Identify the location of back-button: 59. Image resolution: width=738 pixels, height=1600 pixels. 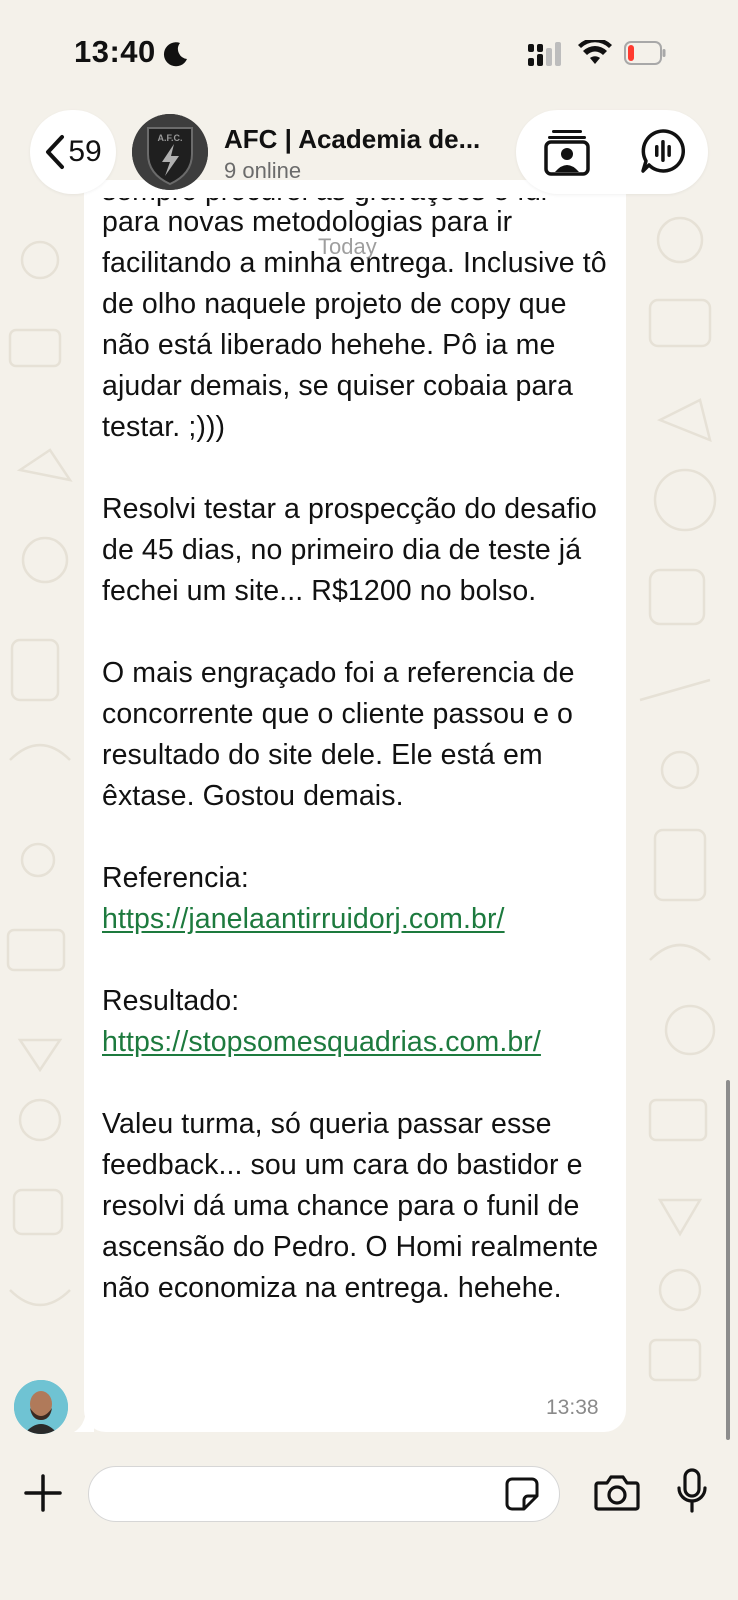
(73, 152).